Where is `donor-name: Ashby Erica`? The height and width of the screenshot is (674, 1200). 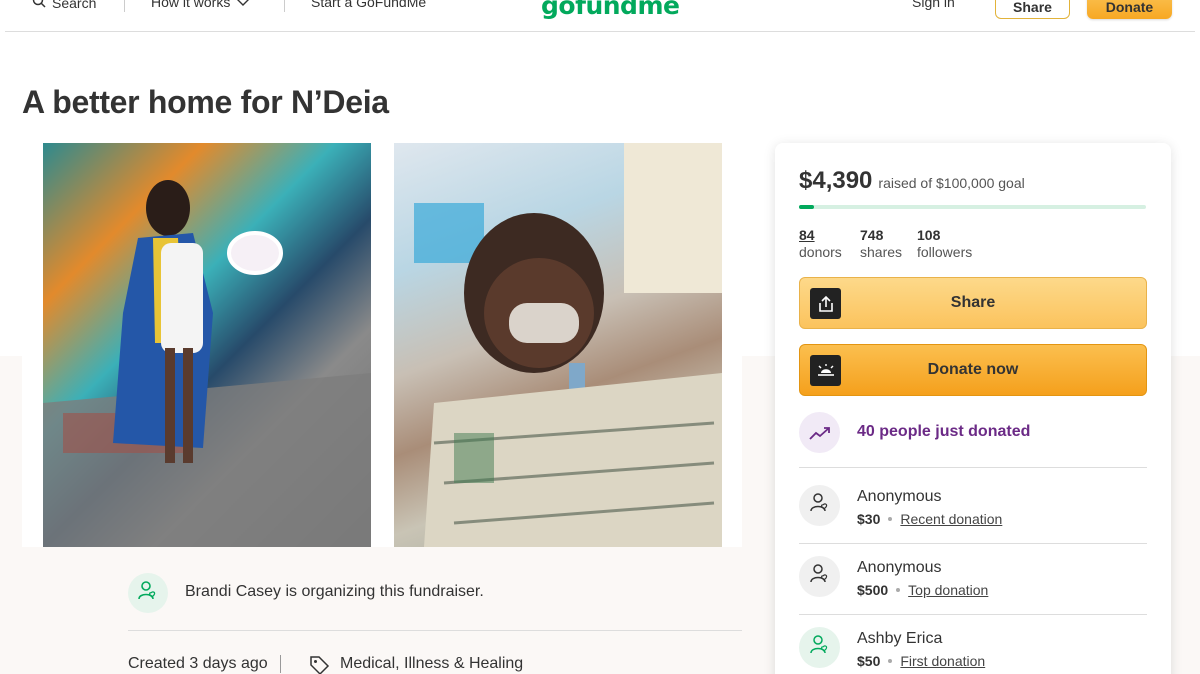 donor-name: Ashby Erica is located at coordinates (900, 638).